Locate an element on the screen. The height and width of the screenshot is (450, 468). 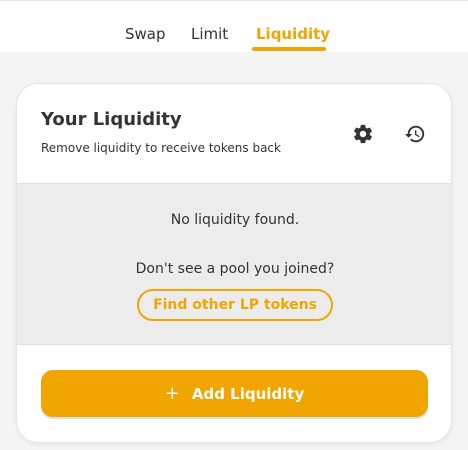
add-liquidity-label: Add Liquidity is located at coordinates (248, 393).